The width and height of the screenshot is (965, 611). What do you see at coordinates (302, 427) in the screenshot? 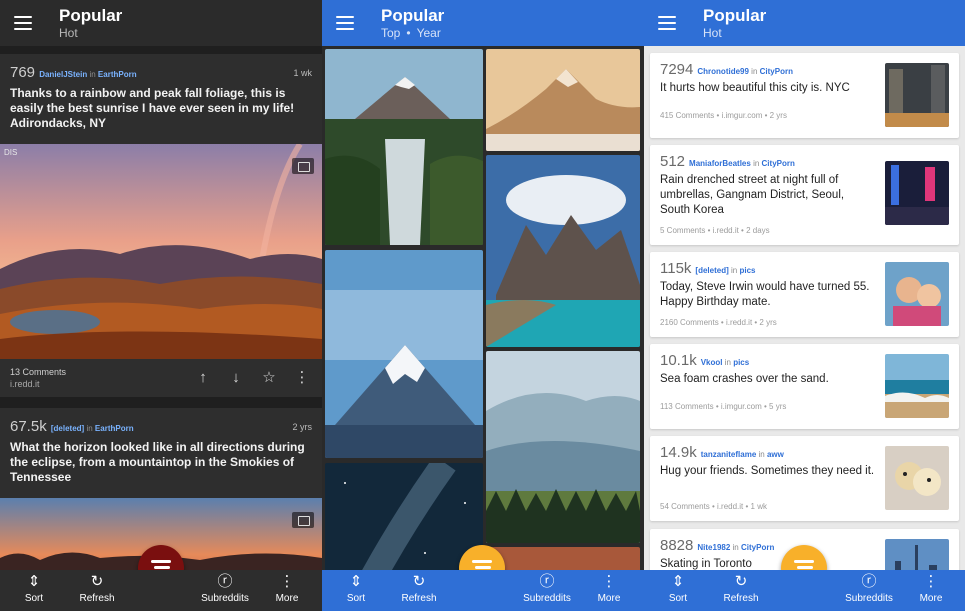
I see `post-age: 2 yrs` at bounding box center [302, 427].